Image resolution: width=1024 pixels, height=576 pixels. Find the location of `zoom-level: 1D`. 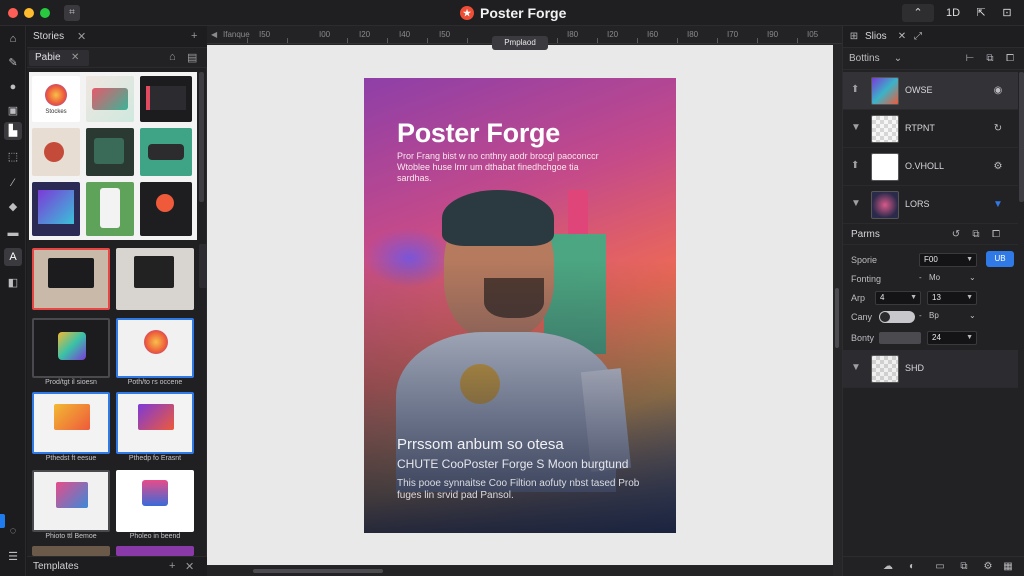

zoom-level: 1D is located at coordinates (953, 13).